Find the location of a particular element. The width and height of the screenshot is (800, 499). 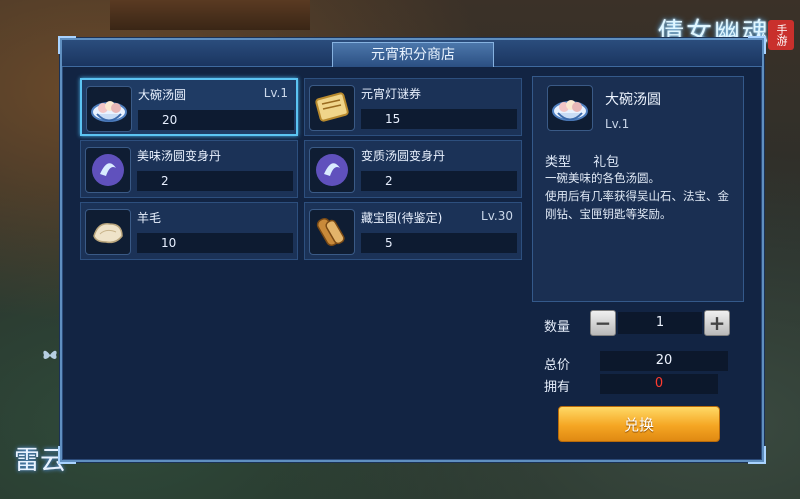

butterfly-icon is located at coordinates (50, 354).